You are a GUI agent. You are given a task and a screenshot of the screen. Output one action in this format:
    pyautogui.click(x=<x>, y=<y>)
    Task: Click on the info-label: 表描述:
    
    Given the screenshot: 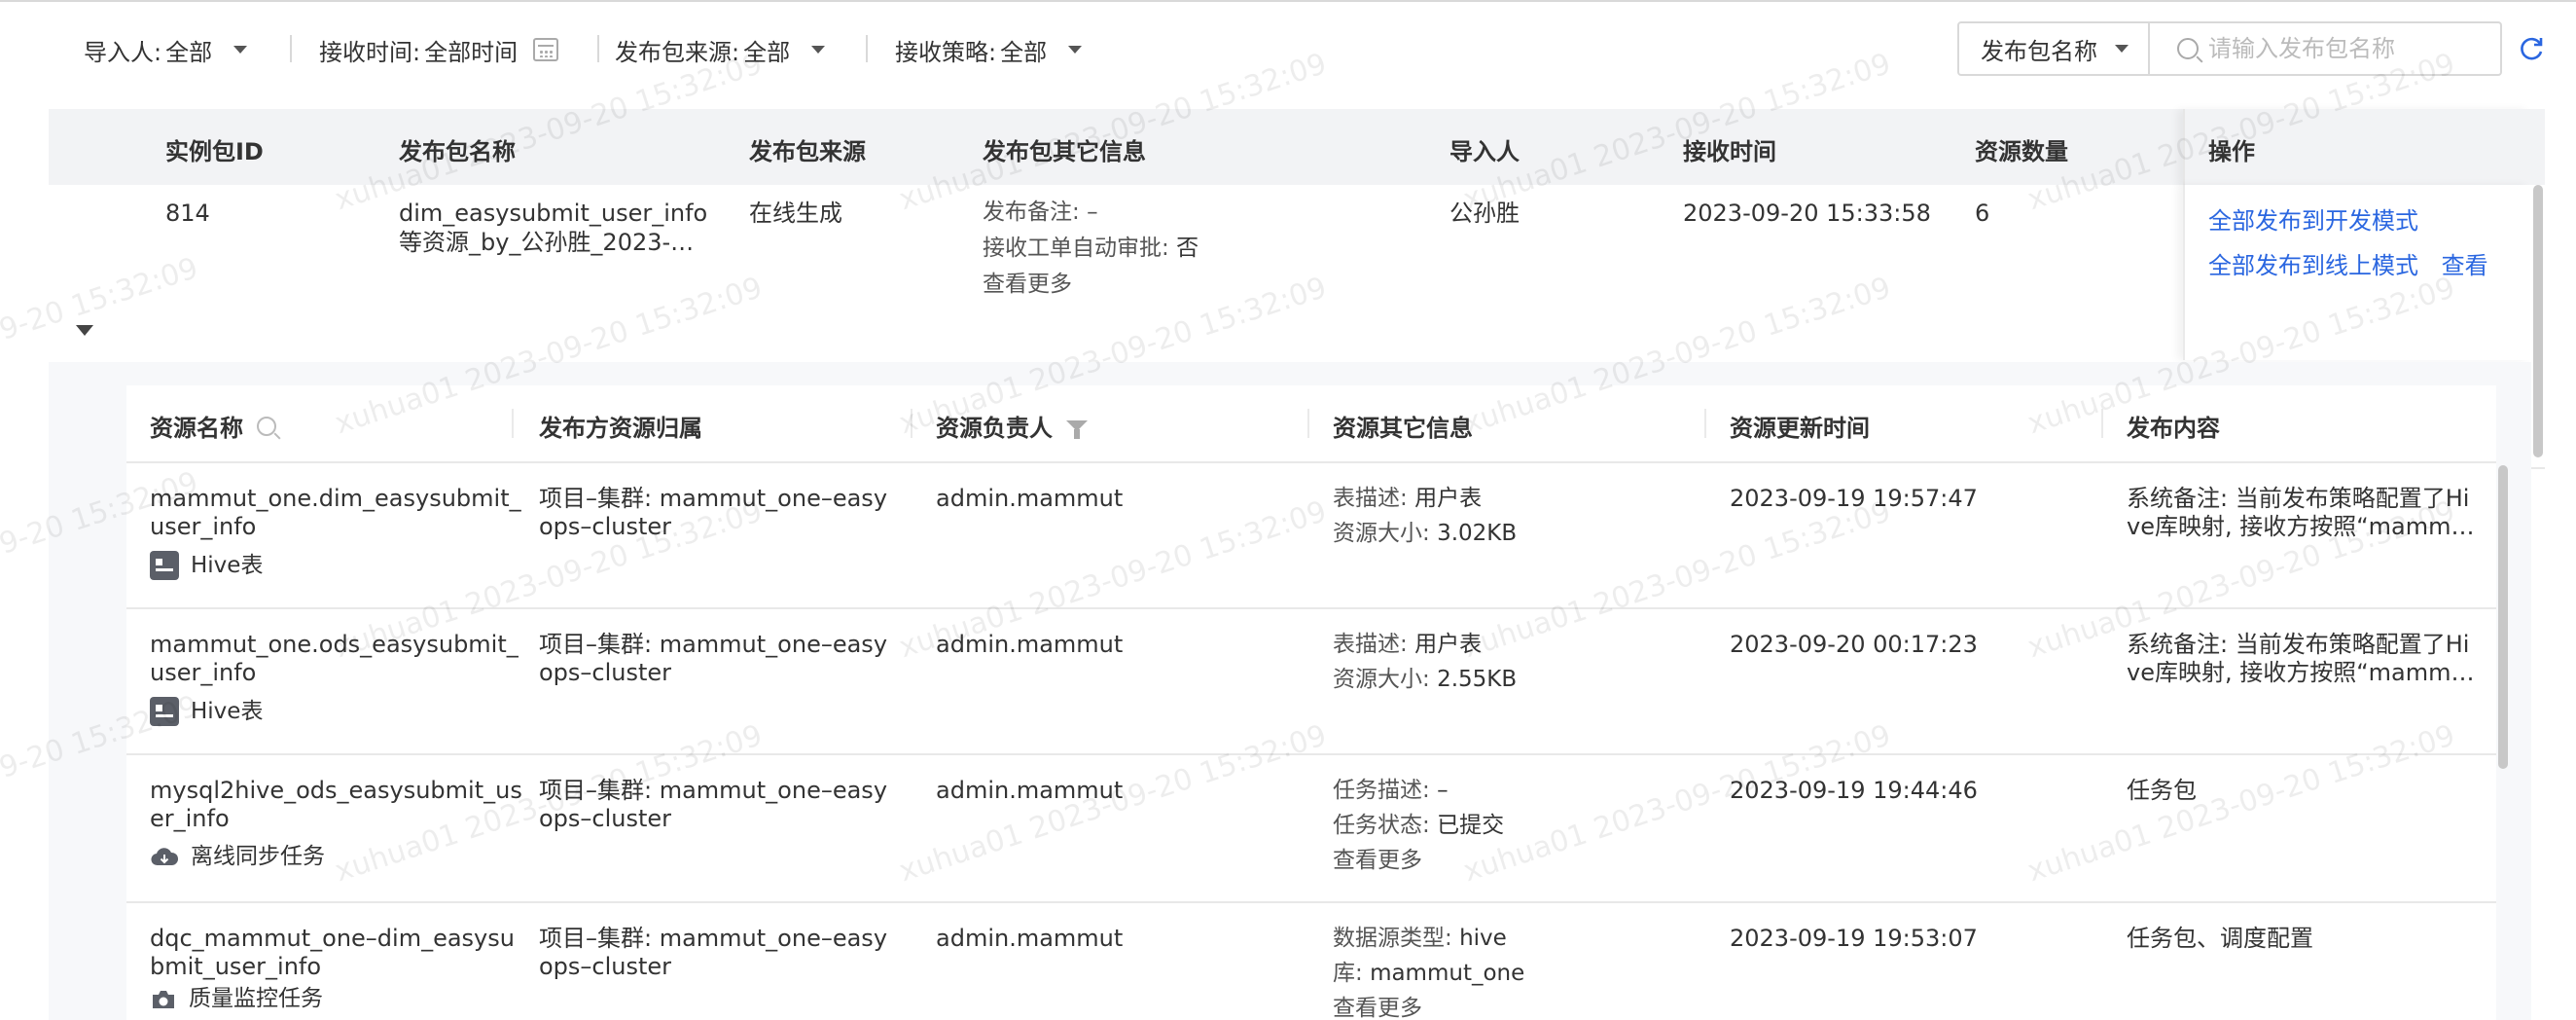 What is the action you would take?
    pyautogui.click(x=1370, y=644)
    